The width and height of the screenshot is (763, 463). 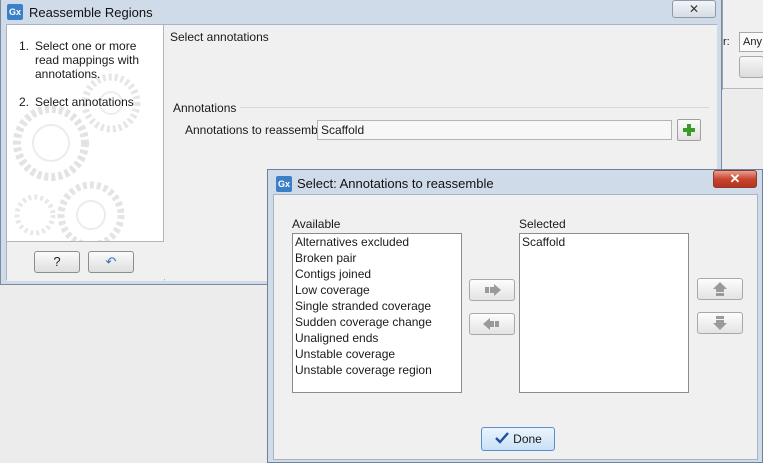 I want to click on selected-list: Scaffold, so click(x=604, y=313).